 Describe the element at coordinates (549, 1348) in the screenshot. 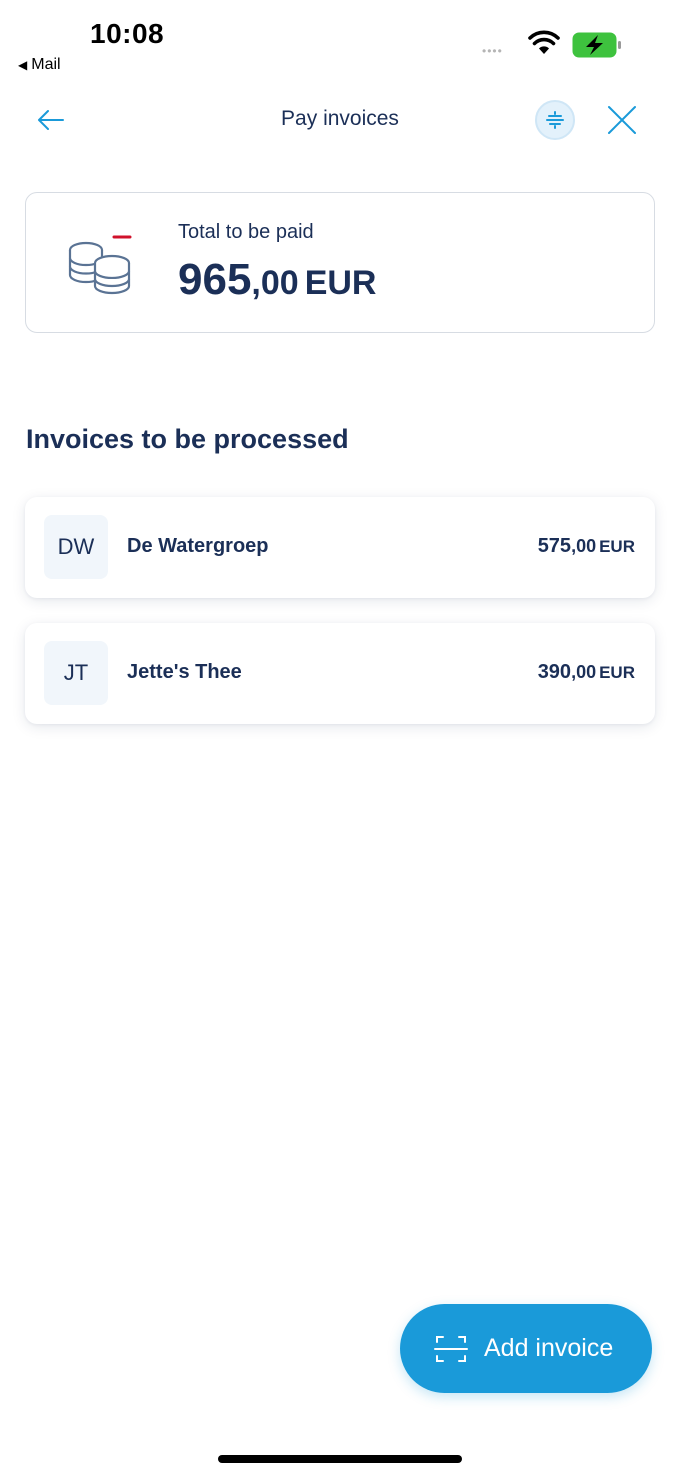

I see `add-invoice-label: Add invoice` at that location.